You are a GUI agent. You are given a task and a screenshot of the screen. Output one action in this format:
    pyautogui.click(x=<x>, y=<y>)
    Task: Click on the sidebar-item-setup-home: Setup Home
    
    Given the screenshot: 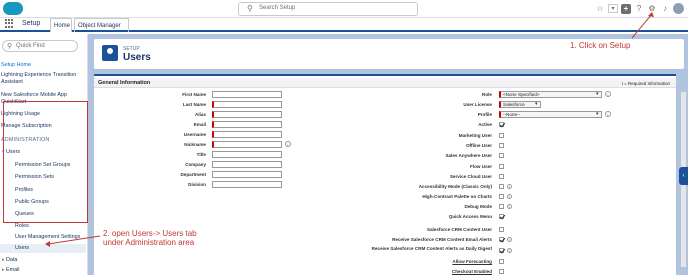 What is the action you would take?
    pyautogui.click(x=44, y=65)
    